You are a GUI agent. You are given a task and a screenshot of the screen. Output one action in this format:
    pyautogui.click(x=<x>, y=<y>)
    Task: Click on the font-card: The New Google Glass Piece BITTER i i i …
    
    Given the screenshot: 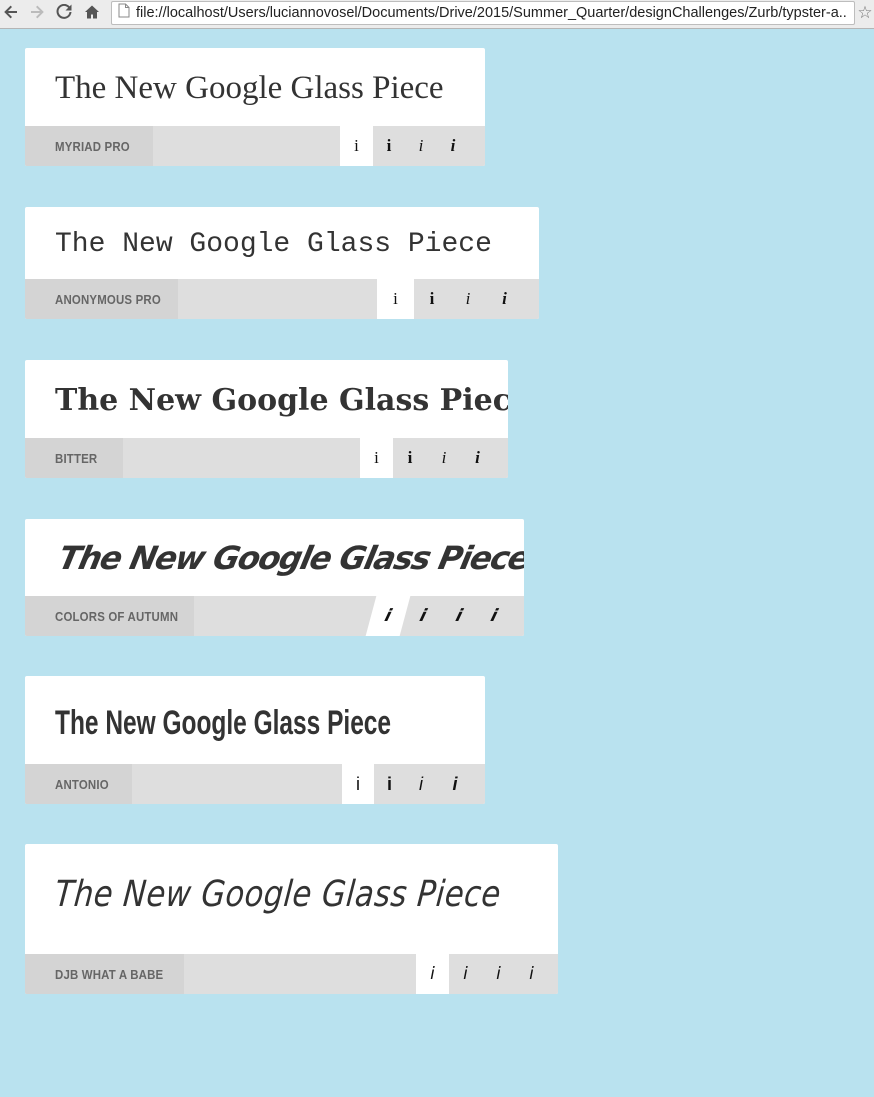 What is the action you would take?
    pyautogui.click(x=266, y=419)
    